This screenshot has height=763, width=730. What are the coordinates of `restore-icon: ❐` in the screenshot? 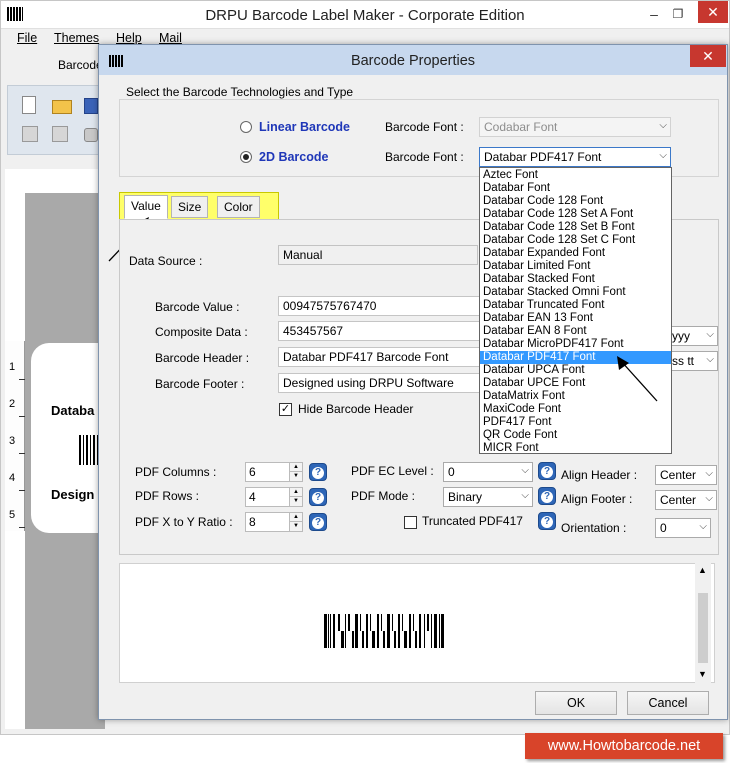 It's located at (678, 14).